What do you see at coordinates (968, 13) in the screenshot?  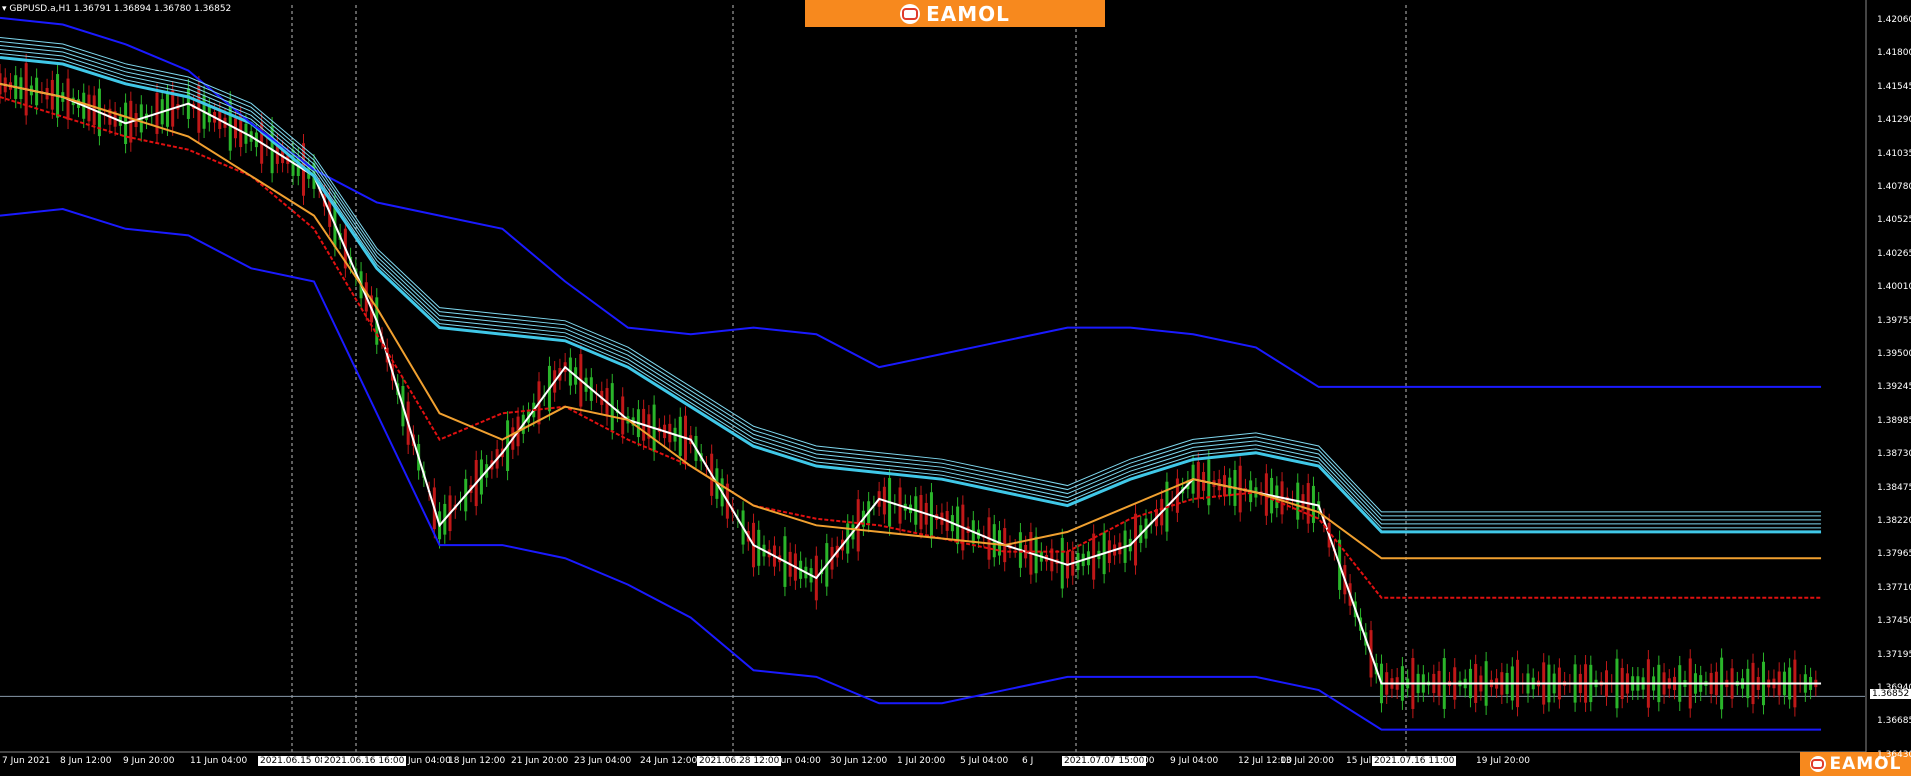 I see `brand-name: EAMOL` at bounding box center [968, 13].